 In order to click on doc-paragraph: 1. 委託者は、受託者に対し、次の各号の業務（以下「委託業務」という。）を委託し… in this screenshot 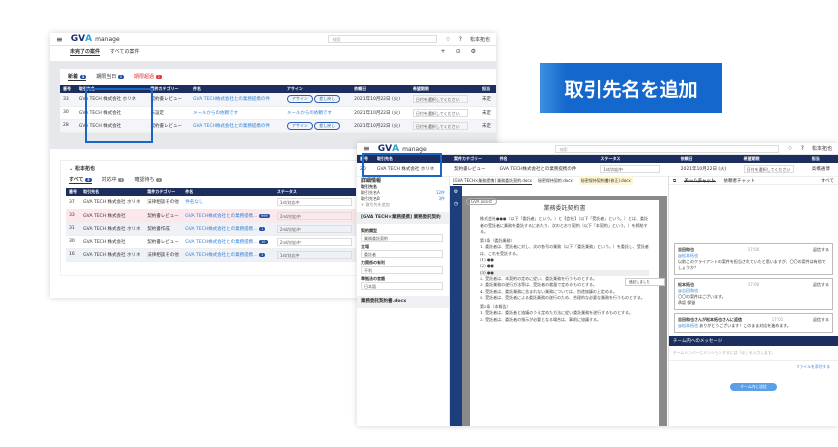, I will do `click(564, 250)`.